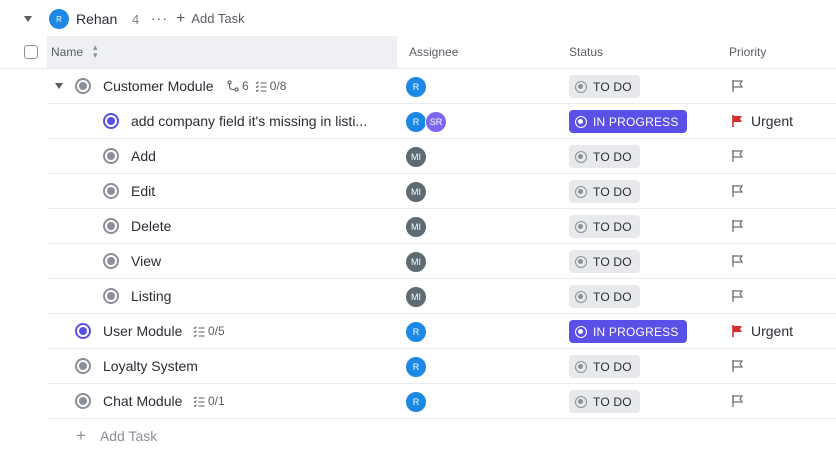 Image resolution: width=836 pixels, height=453 pixels. I want to click on task-meta: 0/5, so click(209, 331).